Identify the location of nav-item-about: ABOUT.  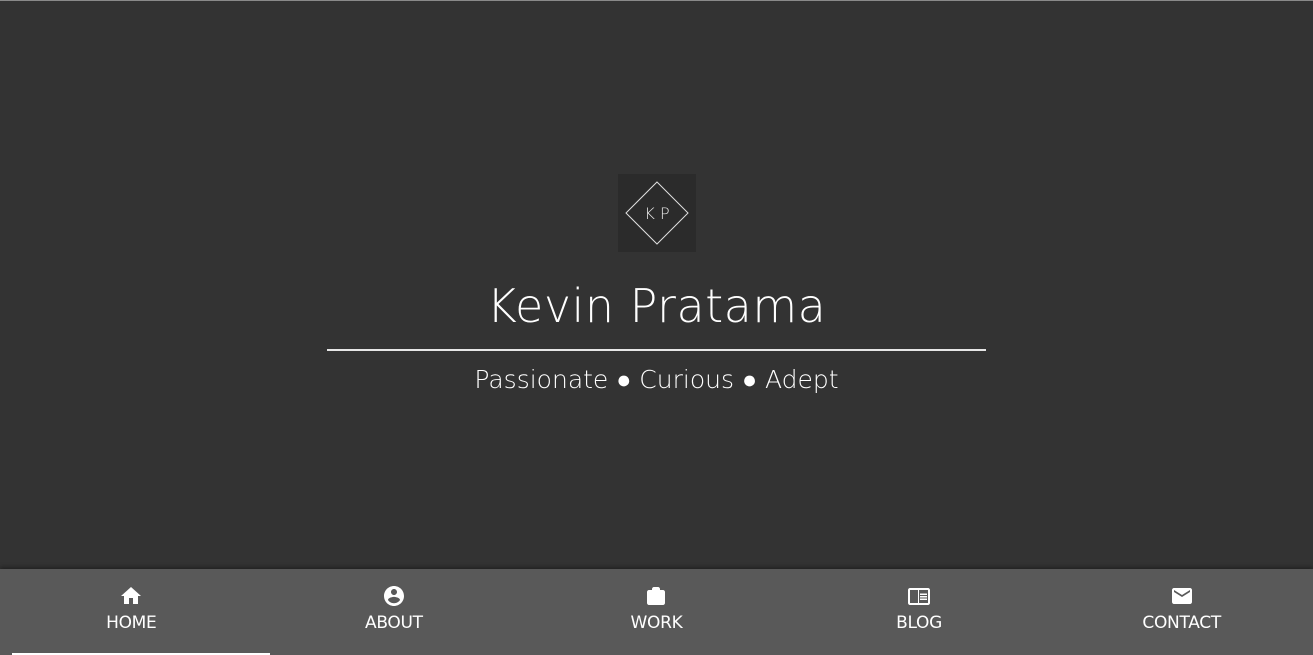
(394, 612).